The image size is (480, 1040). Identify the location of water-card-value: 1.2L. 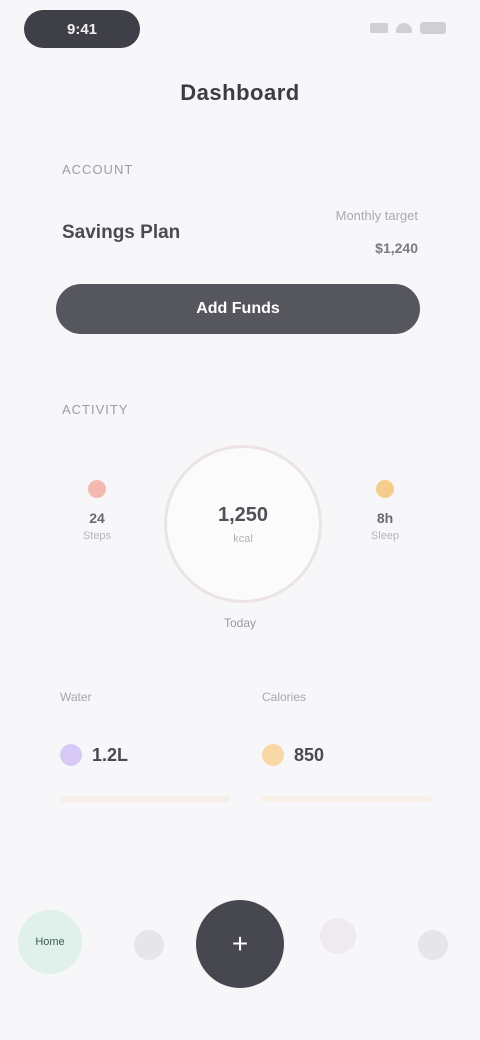
(110, 754).